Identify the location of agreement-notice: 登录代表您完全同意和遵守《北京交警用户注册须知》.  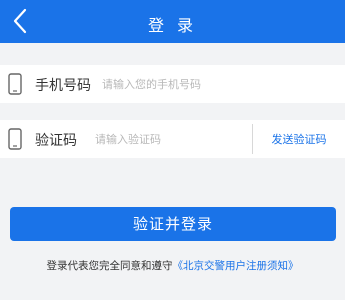
(172, 265).